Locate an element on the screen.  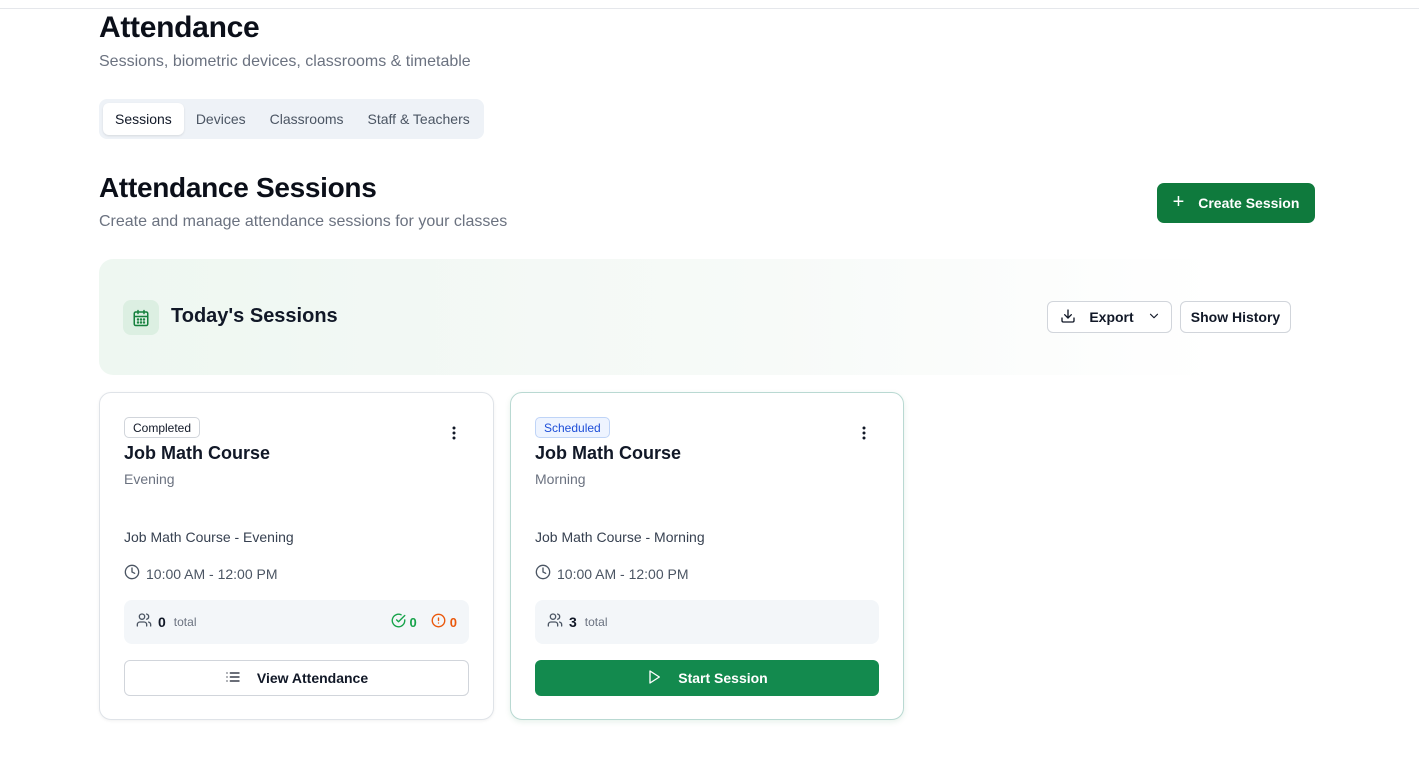
download-icon is located at coordinates (1068, 317).